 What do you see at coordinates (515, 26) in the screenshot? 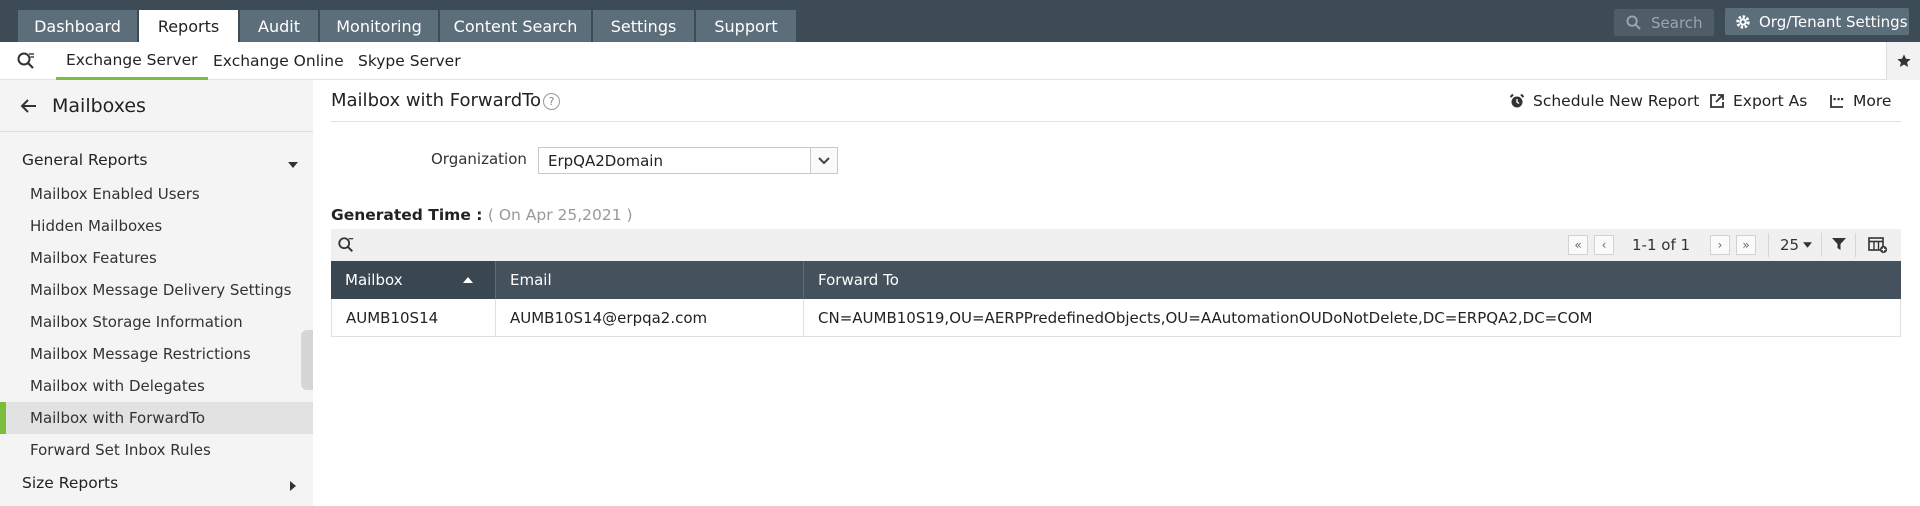
I see `tab-content-search: Content Search` at bounding box center [515, 26].